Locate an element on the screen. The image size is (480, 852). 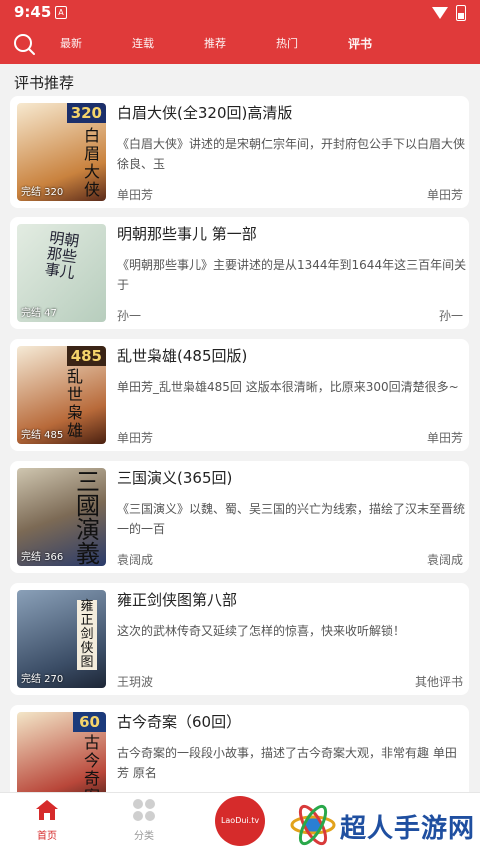
nav-home: 首页 is located at coordinates (47, 820).